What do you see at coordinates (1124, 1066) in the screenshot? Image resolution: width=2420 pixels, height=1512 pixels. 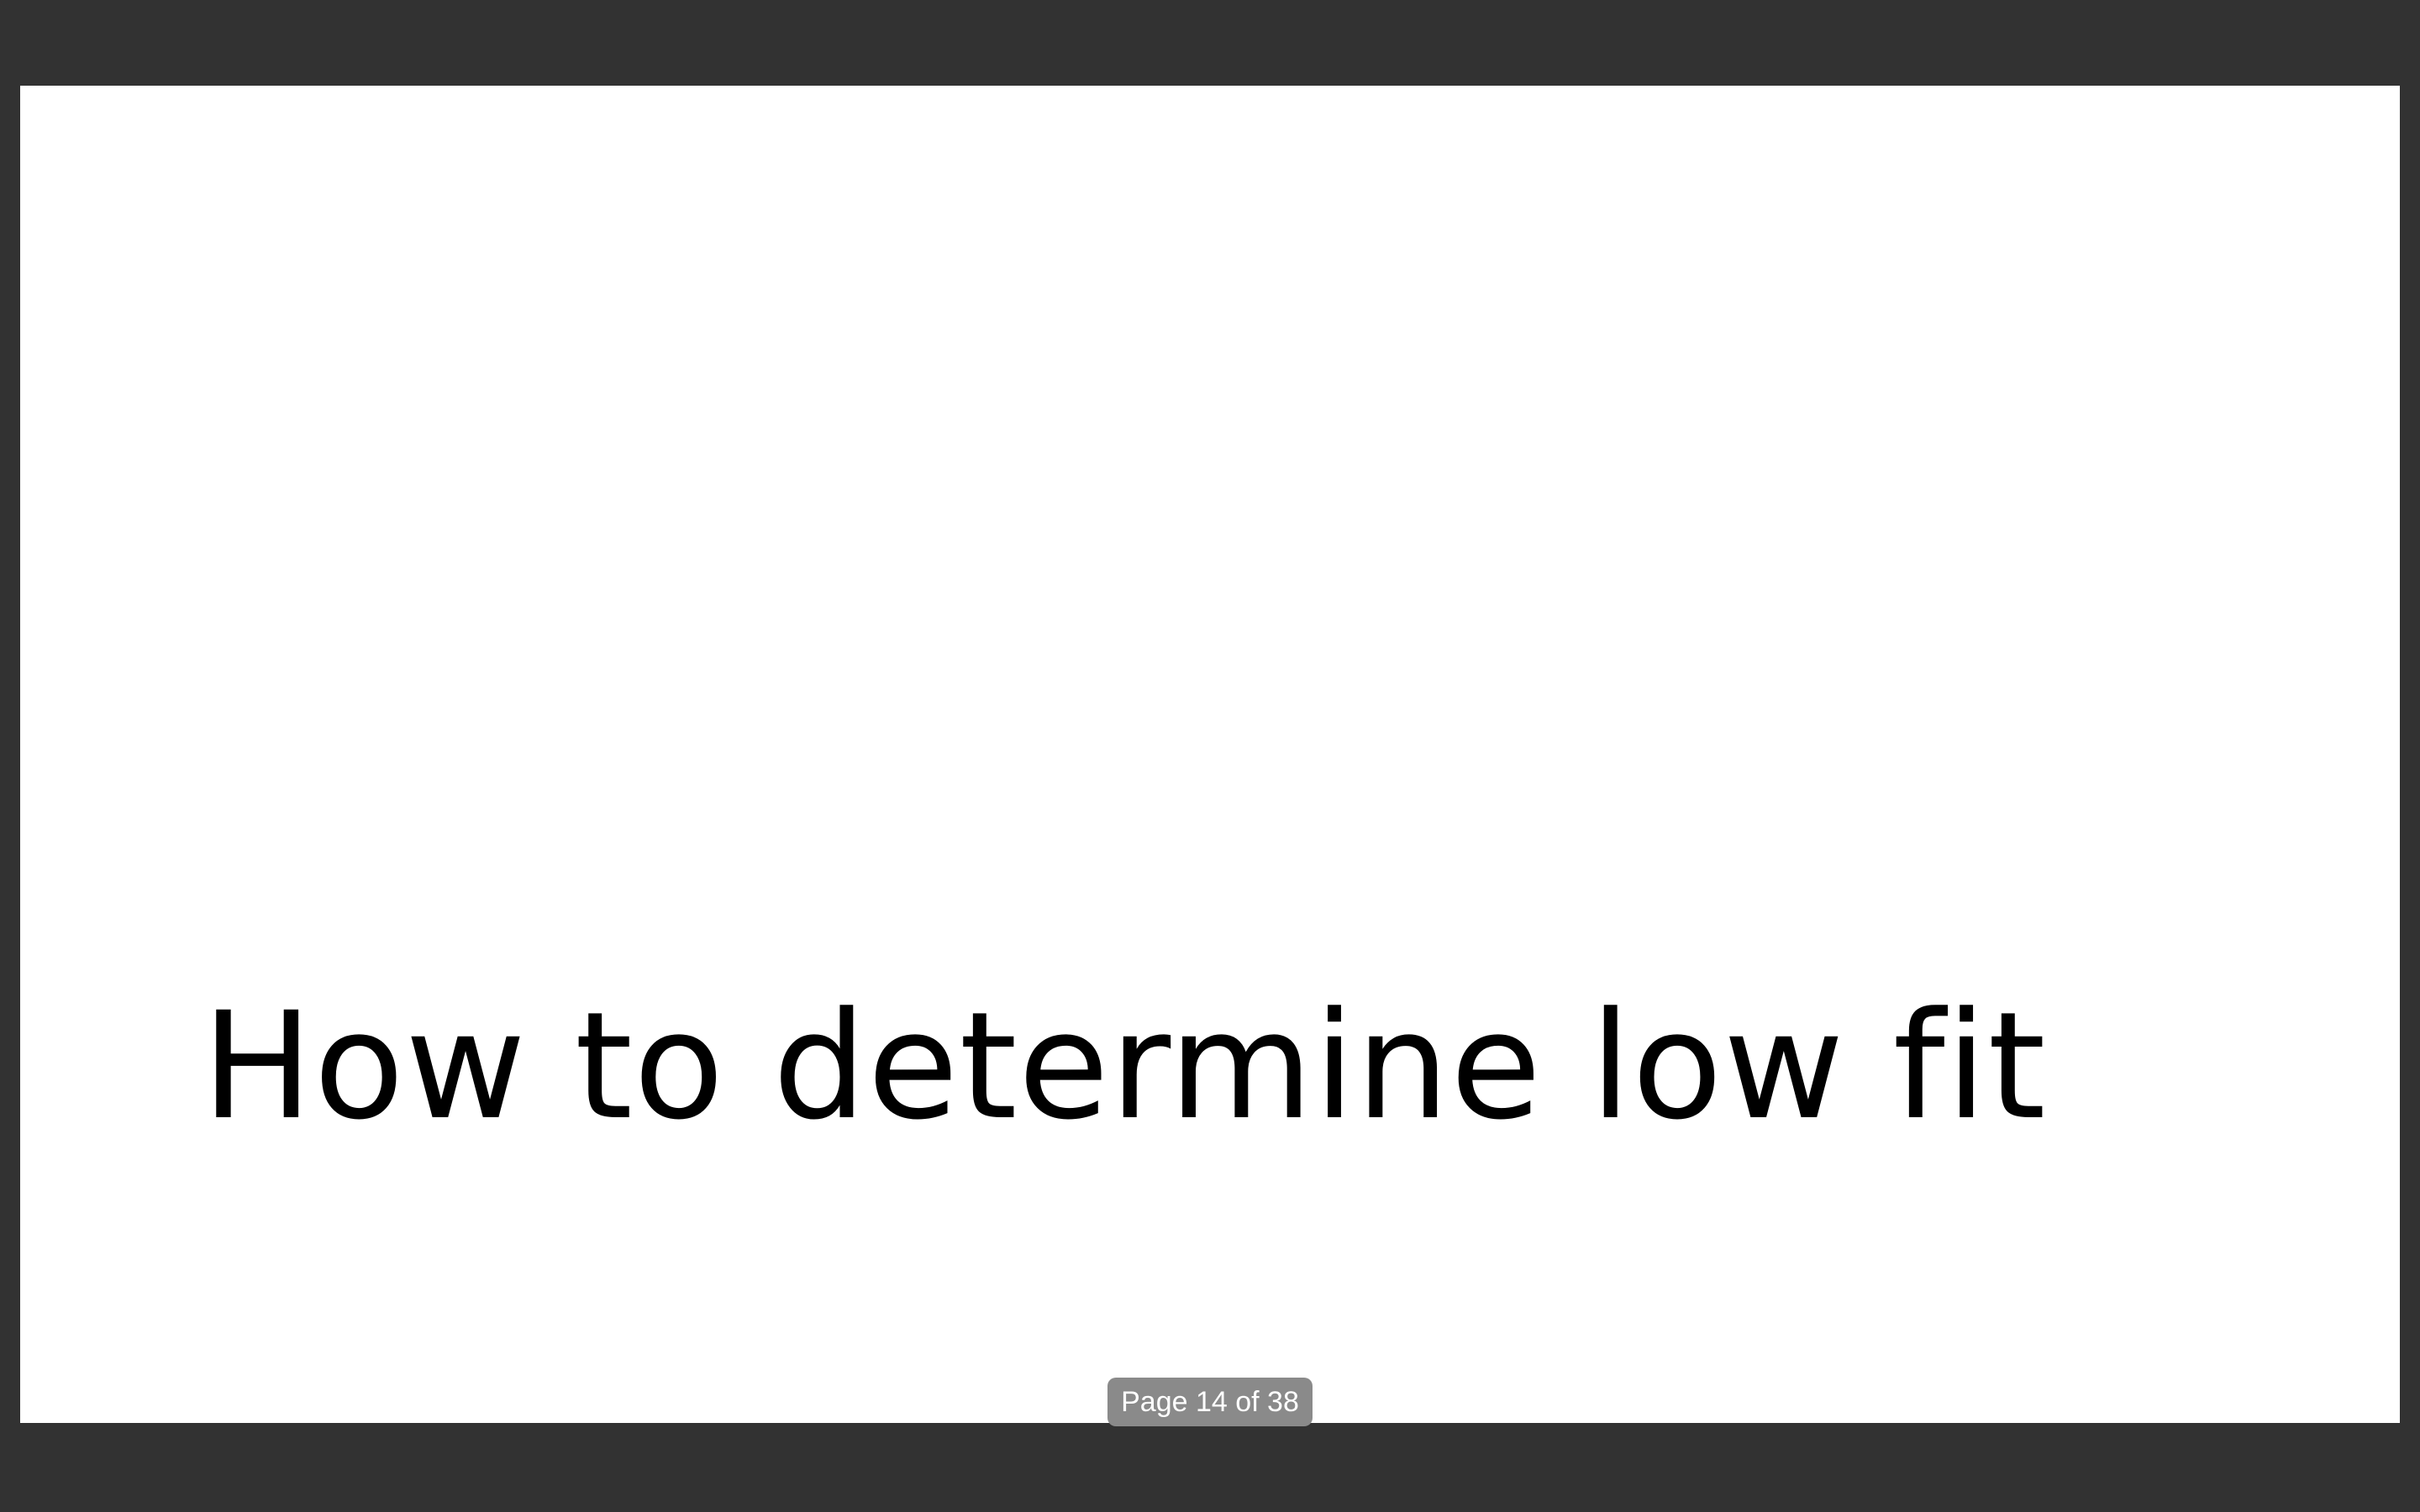 I see `slide-title: How to determine low fit` at bounding box center [1124, 1066].